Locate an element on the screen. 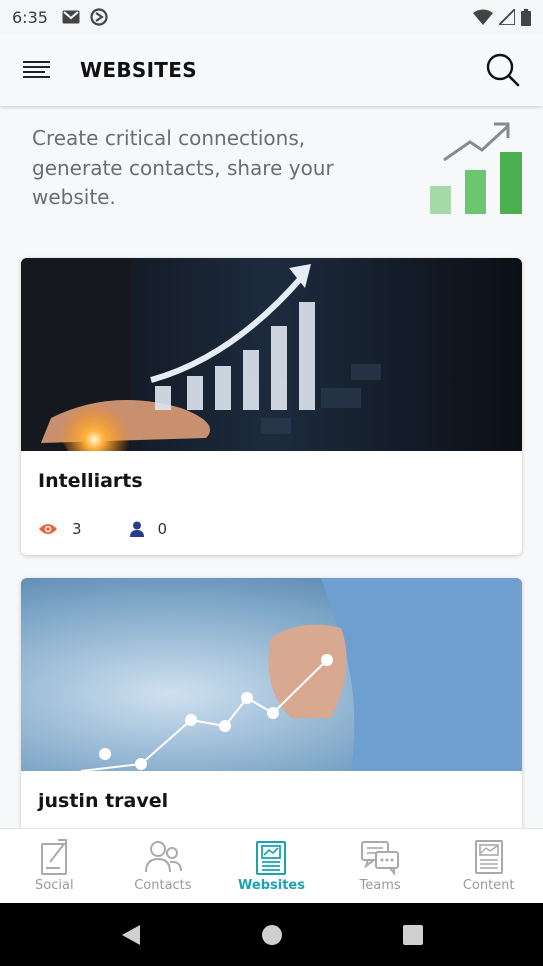  nav-label: Teams is located at coordinates (380, 885).